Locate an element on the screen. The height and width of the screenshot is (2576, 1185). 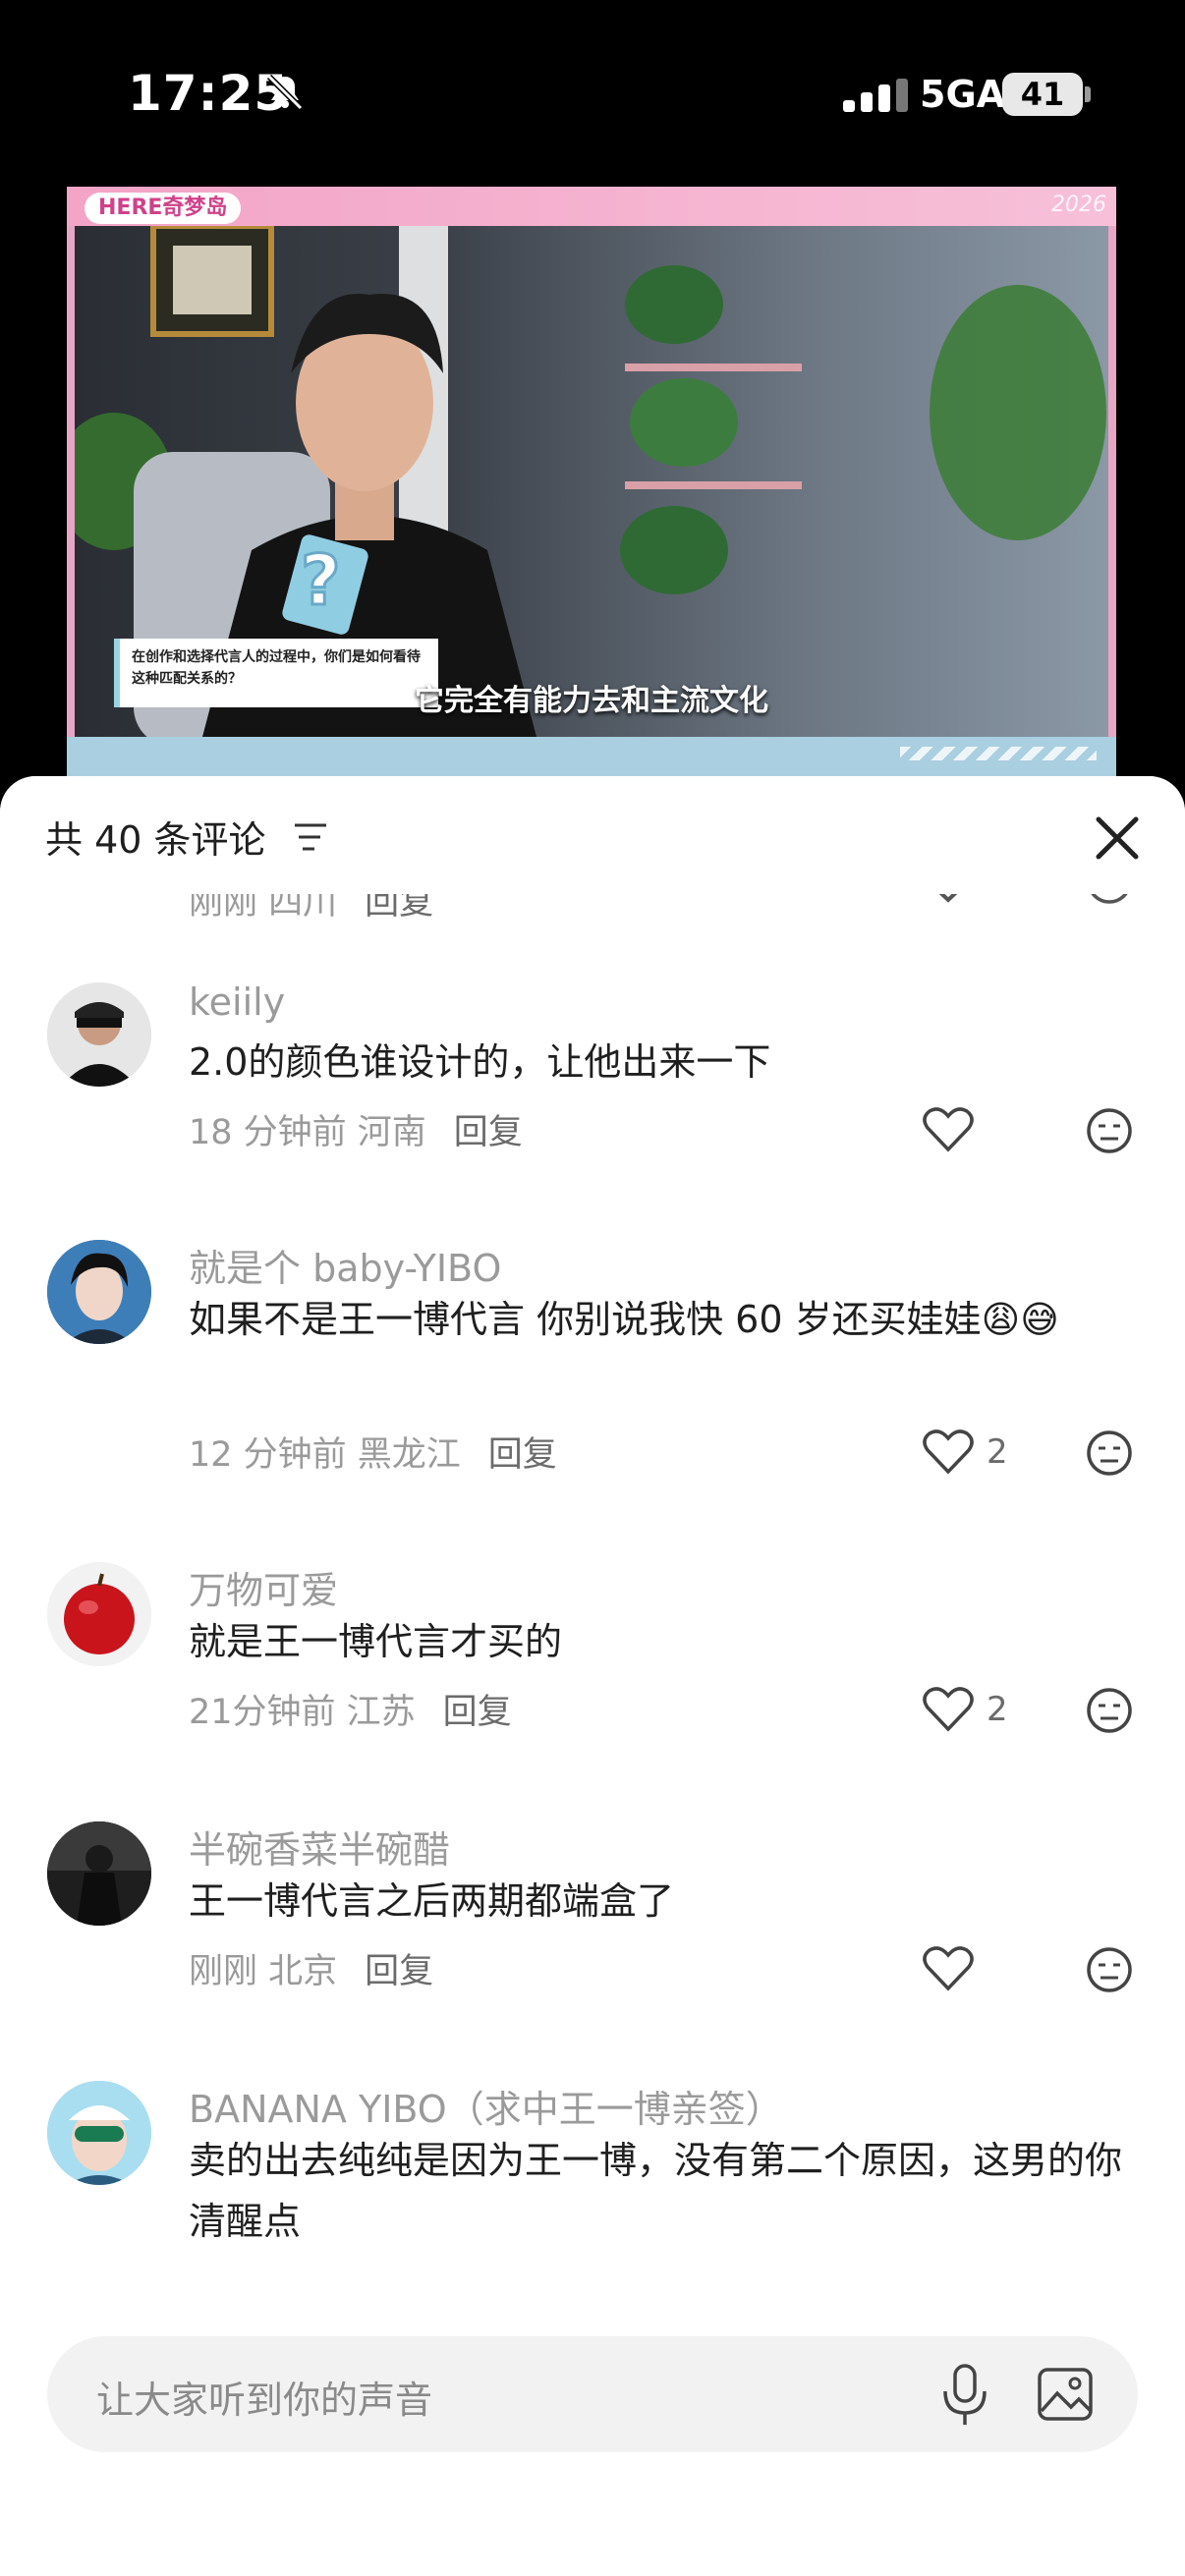
comment-input-placeholder: 让大家听到你的声音 is located at coordinates (264, 2400).